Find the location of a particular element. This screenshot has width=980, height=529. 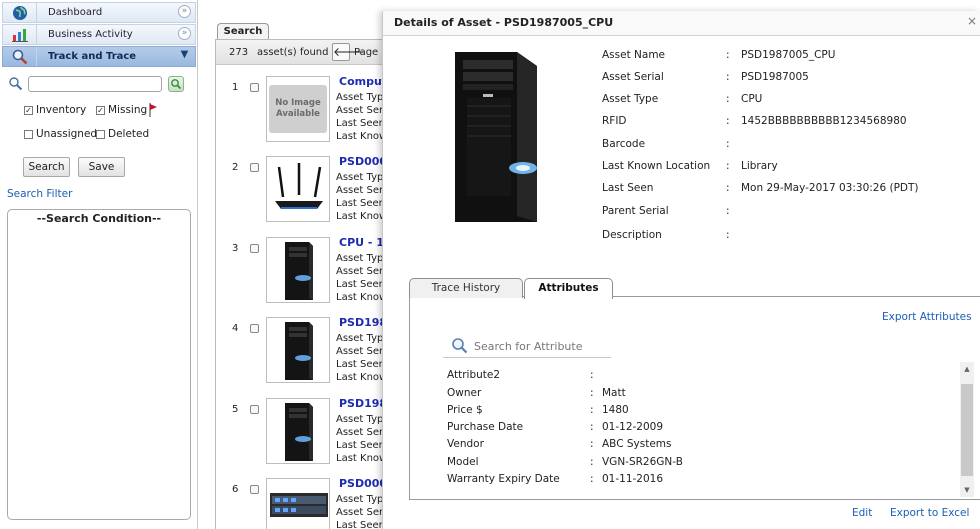

scroll-thumb is located at coordinates (967, 430).